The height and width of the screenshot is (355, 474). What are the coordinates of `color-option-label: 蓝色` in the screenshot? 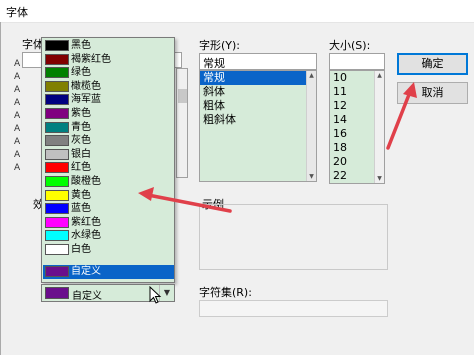 It's located at (81, 209).